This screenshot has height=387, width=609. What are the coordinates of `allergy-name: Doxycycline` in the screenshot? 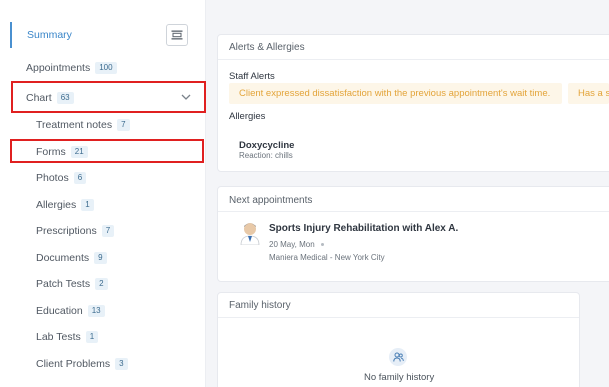 It's located at (267, 145).